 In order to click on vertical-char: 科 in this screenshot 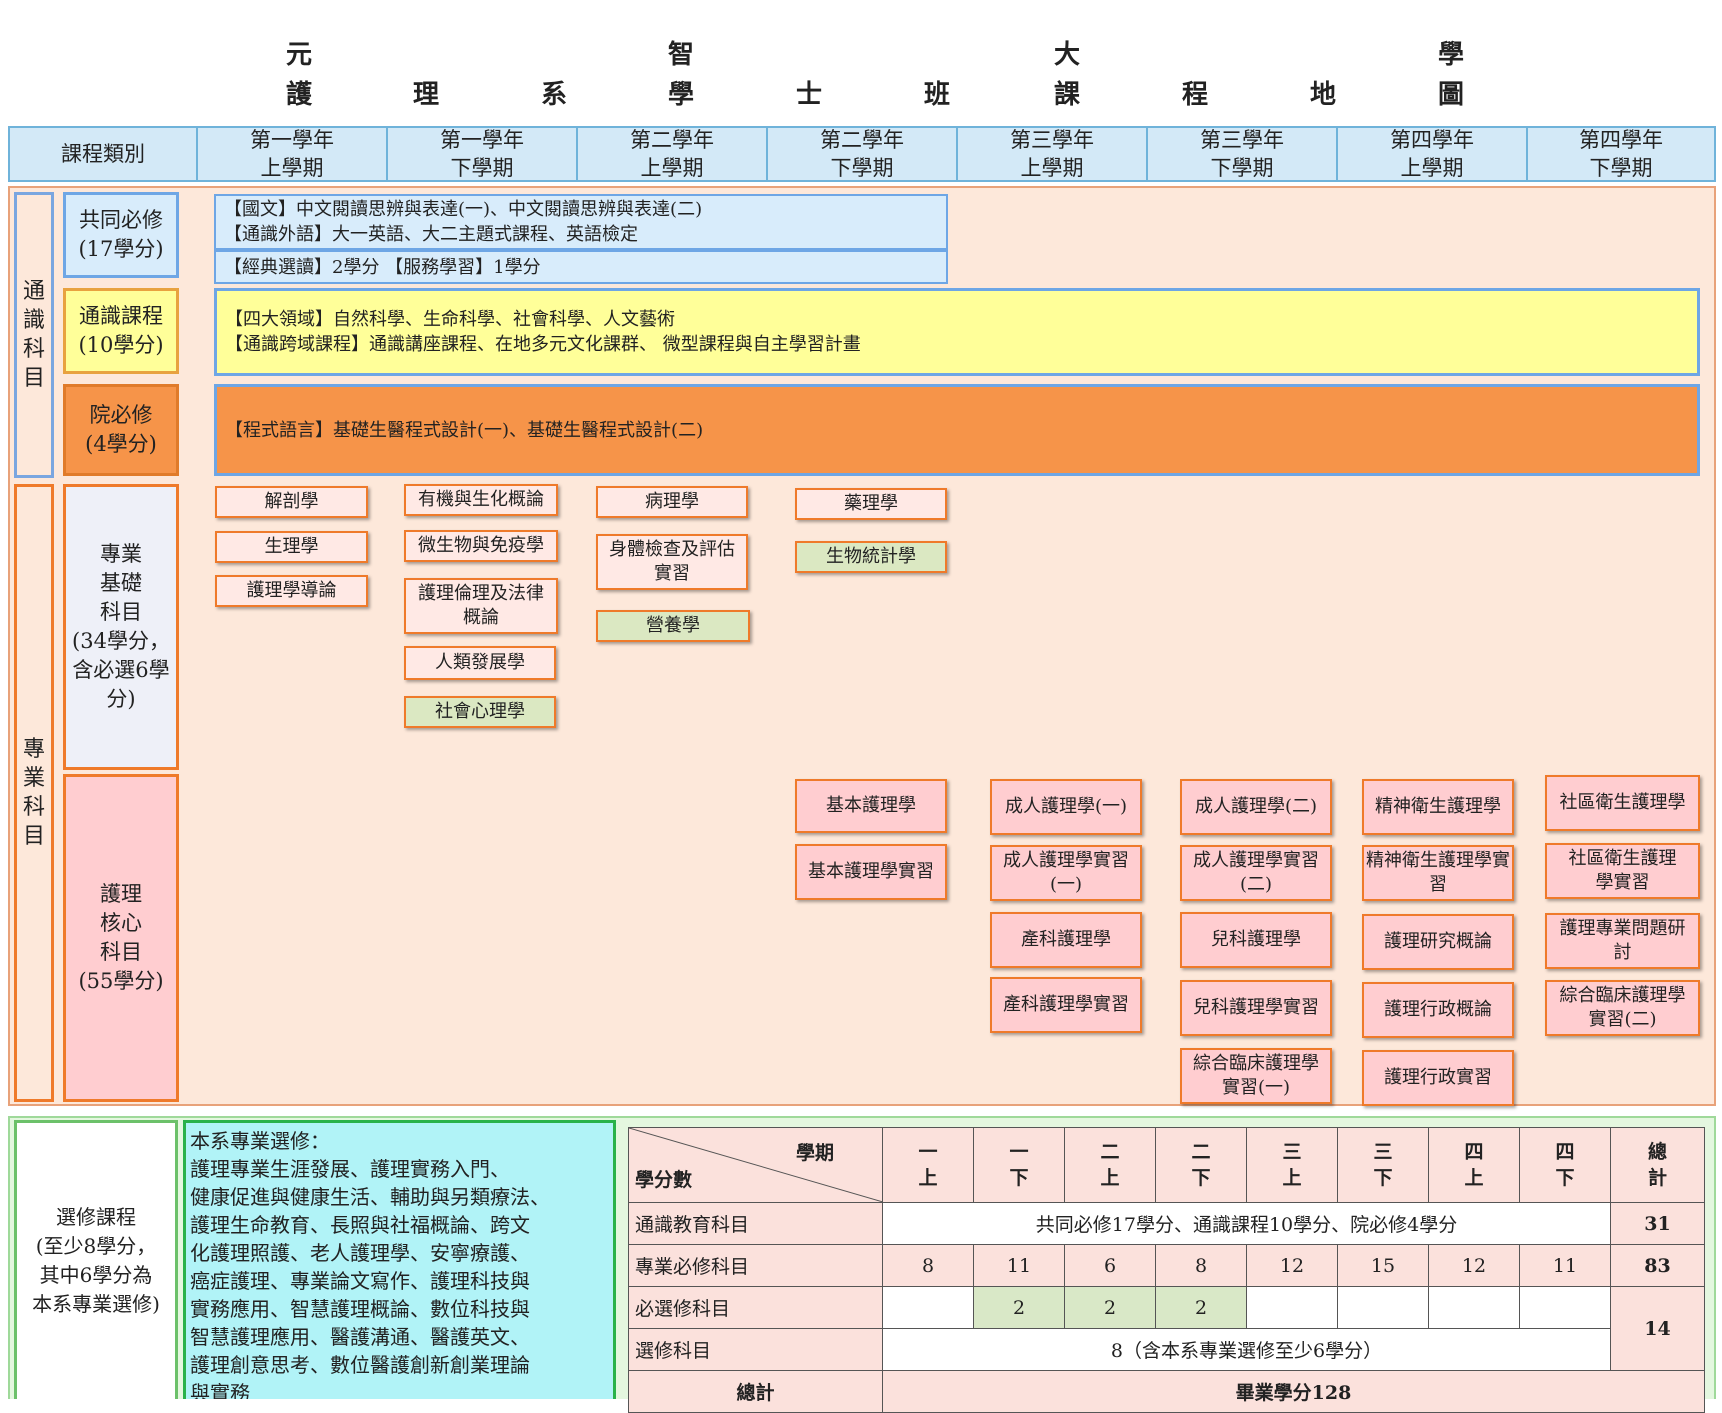, I will do `click(33, 807)`.